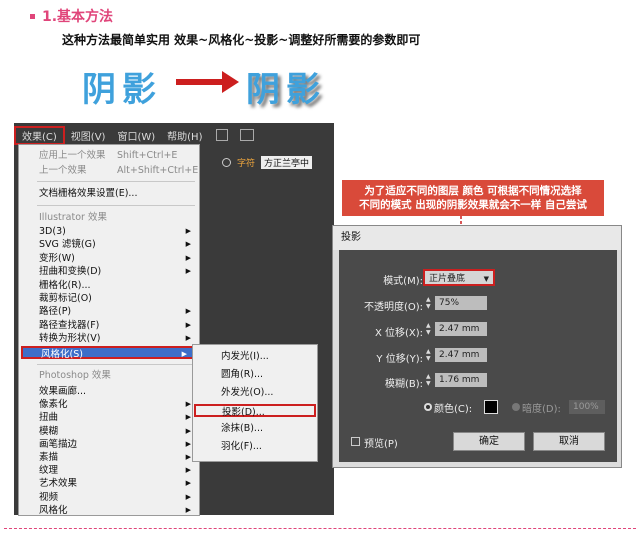  Describe the element at coordinates (461, 355) in the screenshot. I see `y-offset-field: 2.47 mm` at that location.